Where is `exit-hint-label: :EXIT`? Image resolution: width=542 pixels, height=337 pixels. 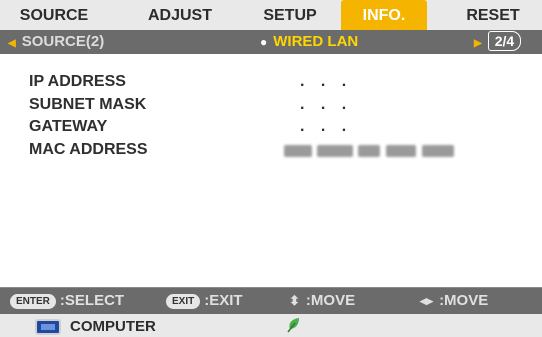 exit-hint-label: :EXIT is located at coordinates (223, 300).